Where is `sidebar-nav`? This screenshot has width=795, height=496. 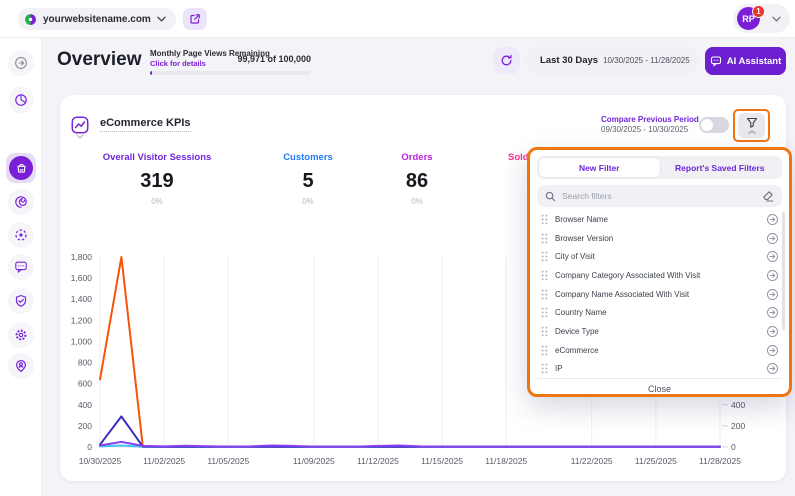 sidebar-nav is located at coordinates (21, 267).